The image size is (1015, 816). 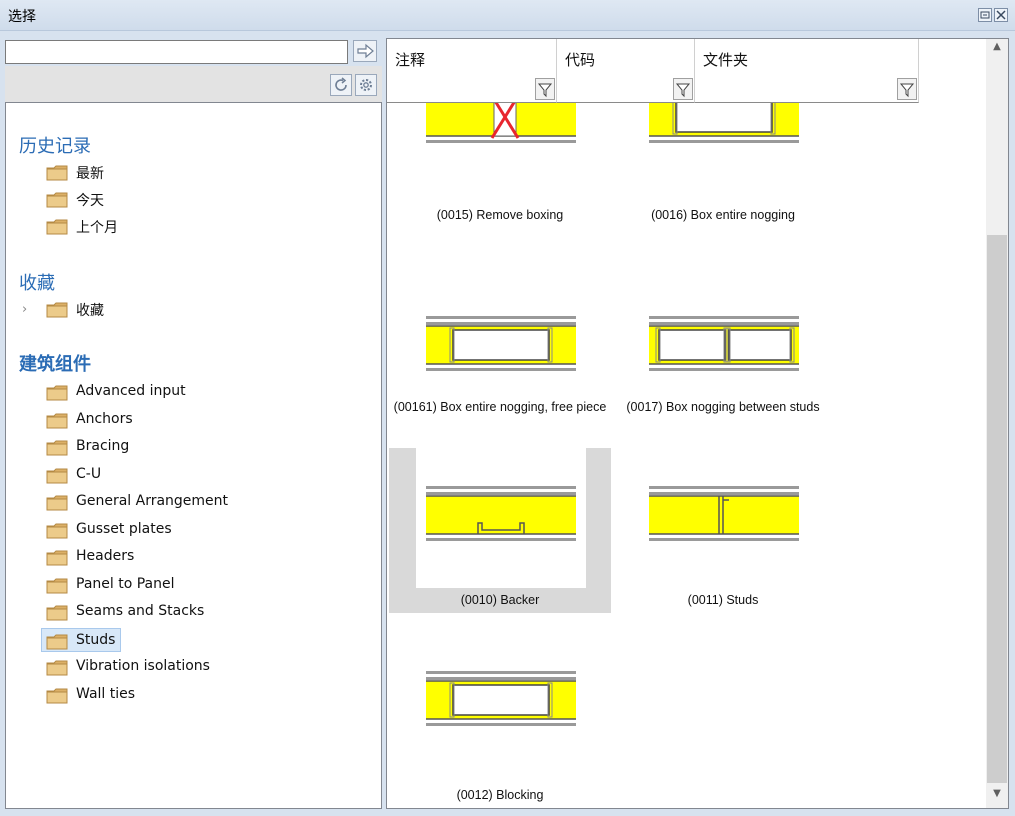 I want to click on thumbnail-item: (0012) Blocking, so click(x=500, y=717).